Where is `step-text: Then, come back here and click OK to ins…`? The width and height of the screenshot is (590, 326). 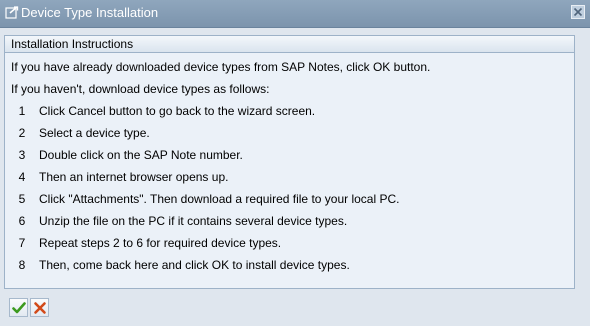 step-text: Then, come back here and click OK to ins… is located at coordinates (194, 265).